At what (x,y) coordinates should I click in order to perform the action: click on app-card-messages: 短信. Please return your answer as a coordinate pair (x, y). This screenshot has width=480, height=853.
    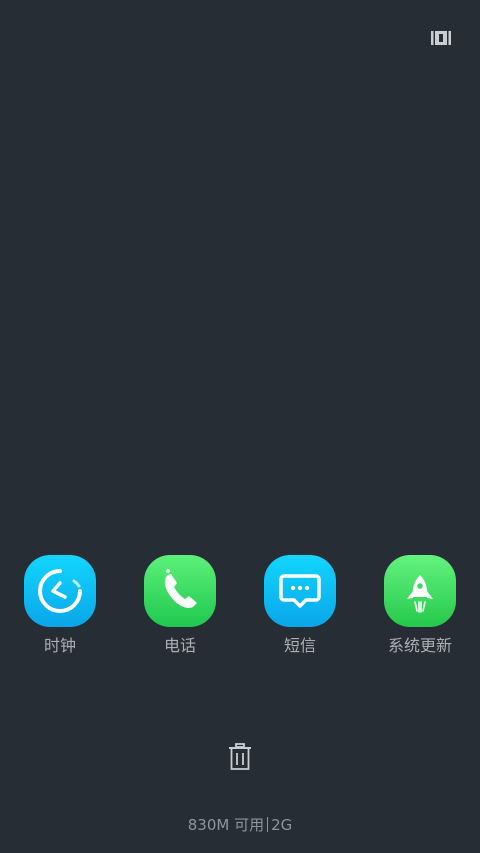
    Looking at the image, I should click on (300, 610).